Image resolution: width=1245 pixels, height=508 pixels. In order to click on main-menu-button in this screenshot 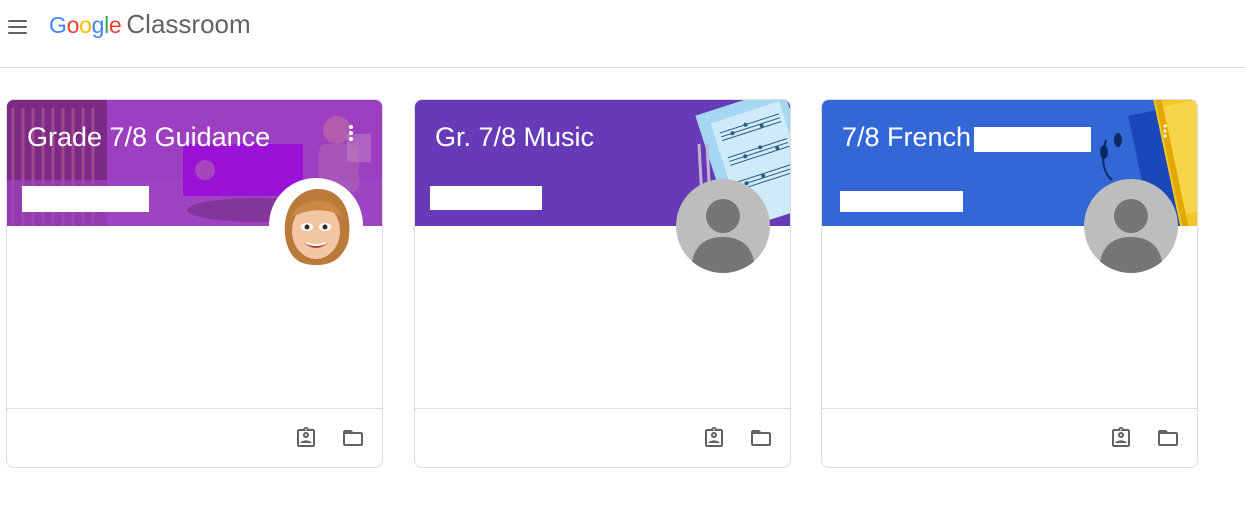, I will do `click(18, 27)`.